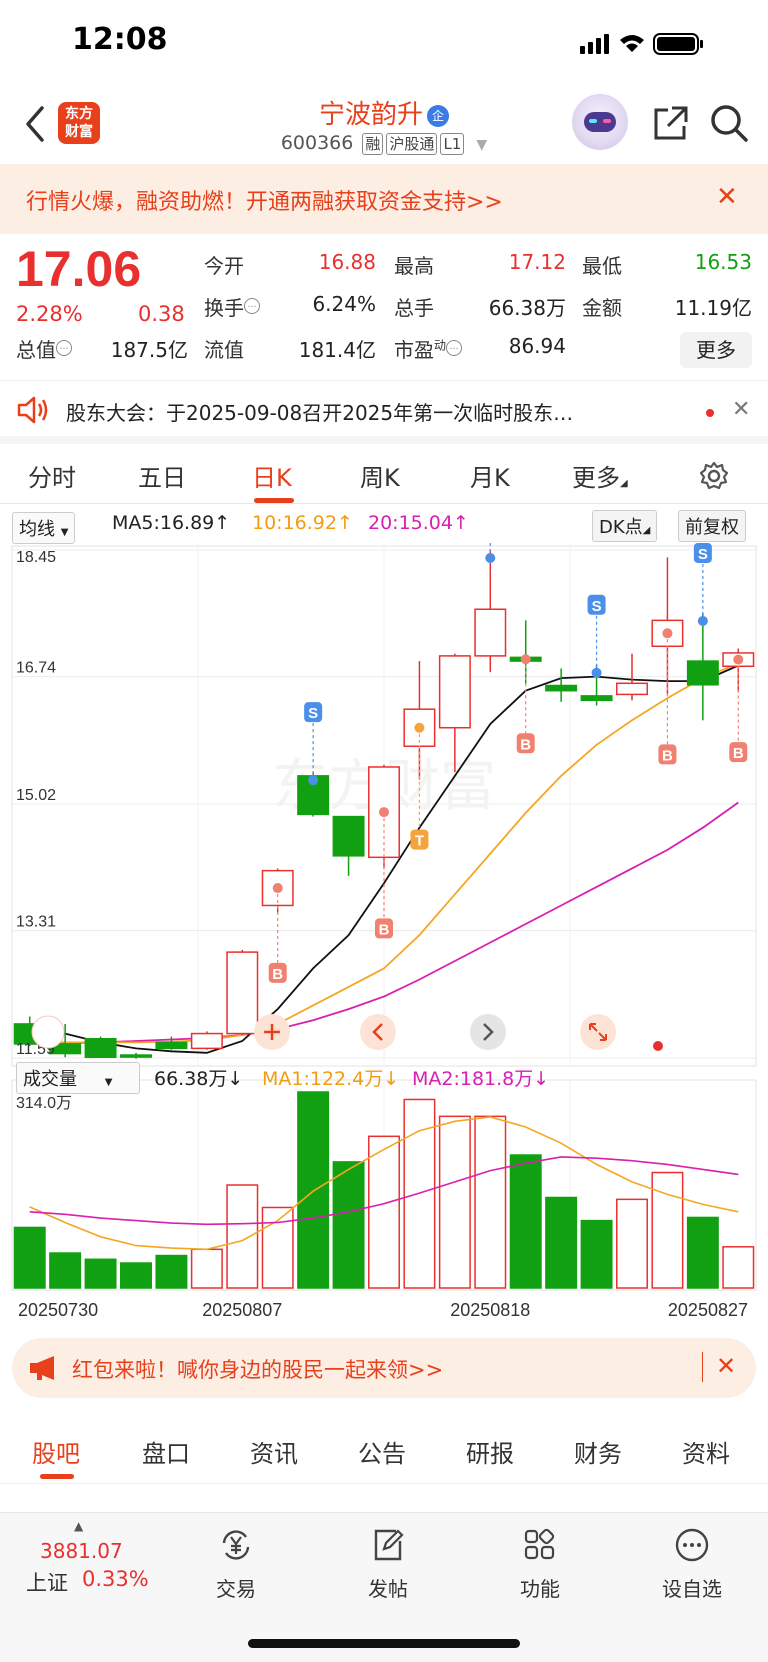 The height and width of the screenshot is (1662, 768). What do you see at coordinates (120, 39) in the screenshot?
I see `status-time: 12:08` at bounding box center [120, 39].